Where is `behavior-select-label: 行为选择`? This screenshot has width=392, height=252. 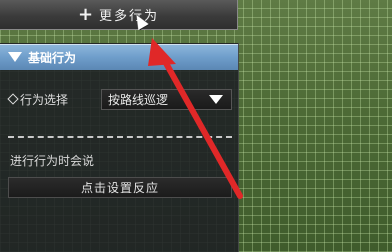 behavior-select-label: 行为选择 is located at coordinates (44, 99).